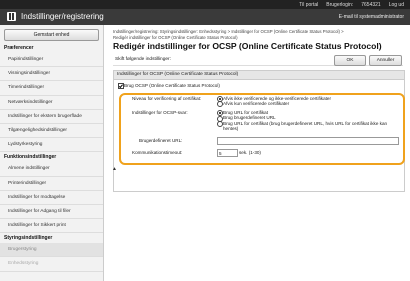 The height and width of the screenshot is (281, 410). Describe the element at coordinates (220, 153) in the screenshot. I see `timeout-value: 5` at that location.